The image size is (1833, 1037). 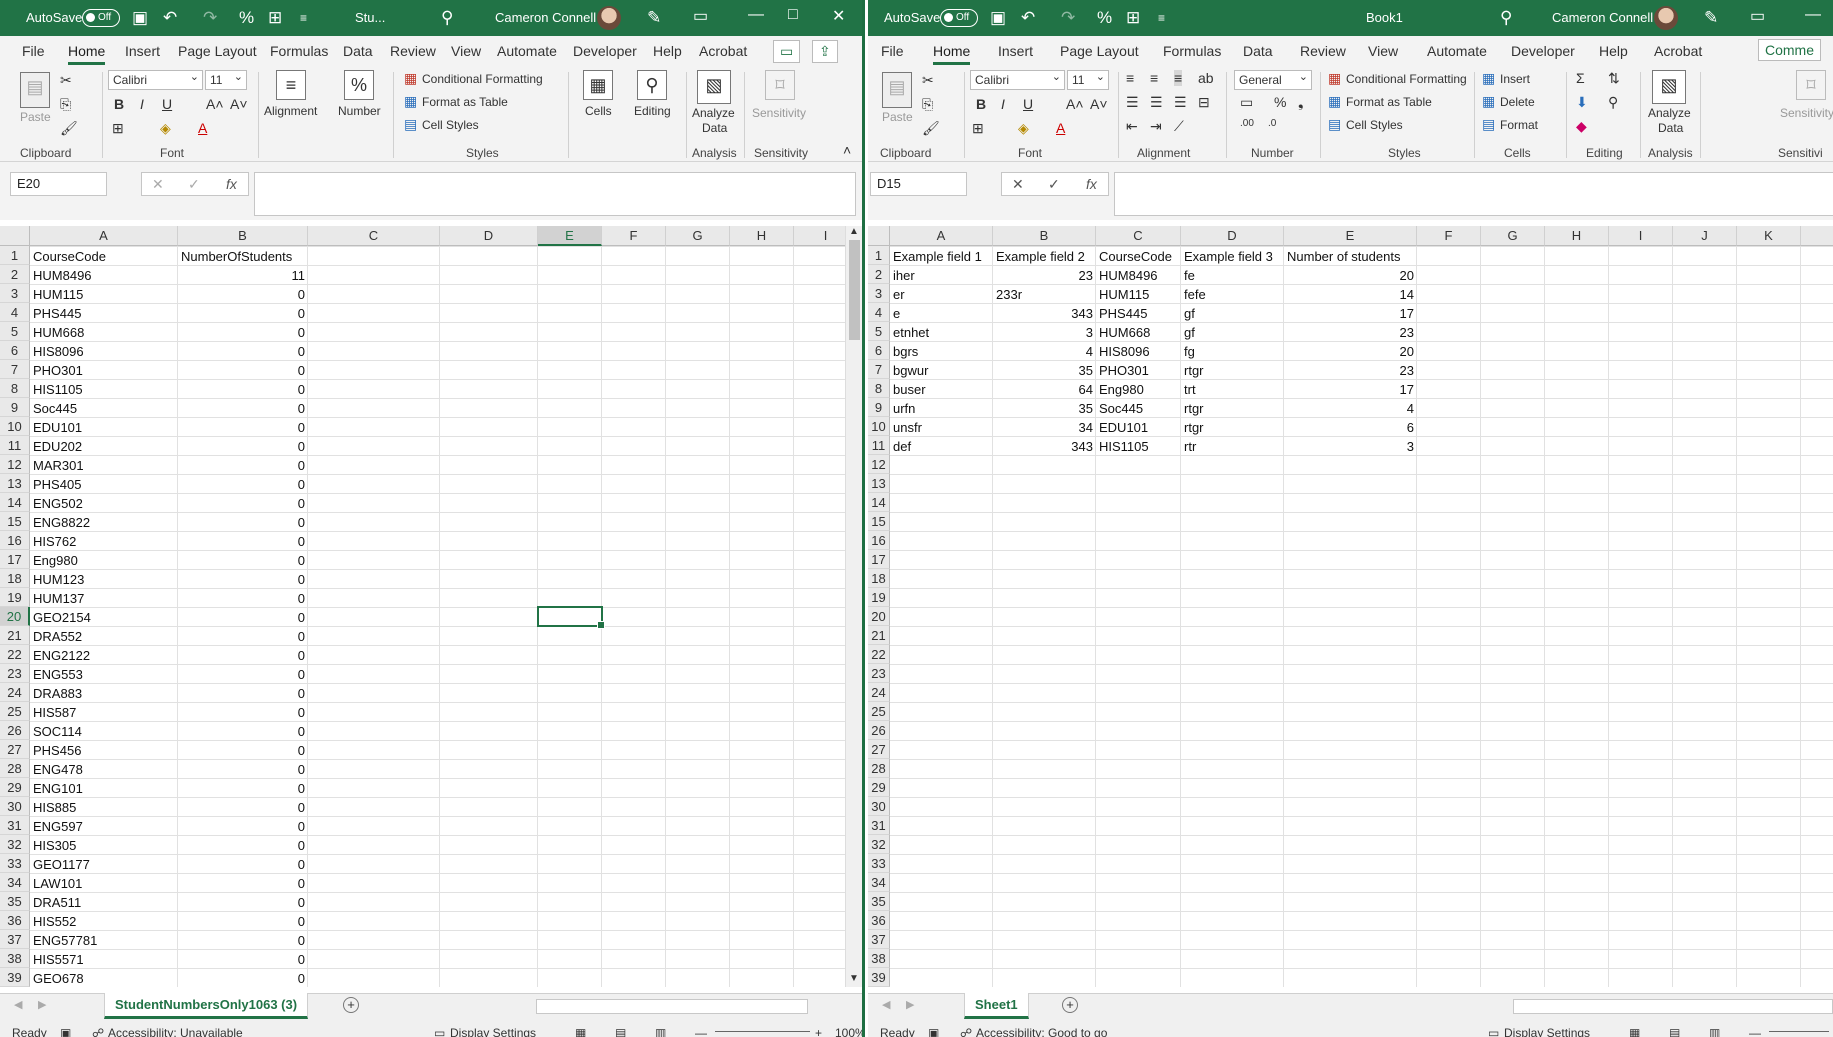 I want to click on format-as-table-icon: ▦, so click(x=410, y=101).